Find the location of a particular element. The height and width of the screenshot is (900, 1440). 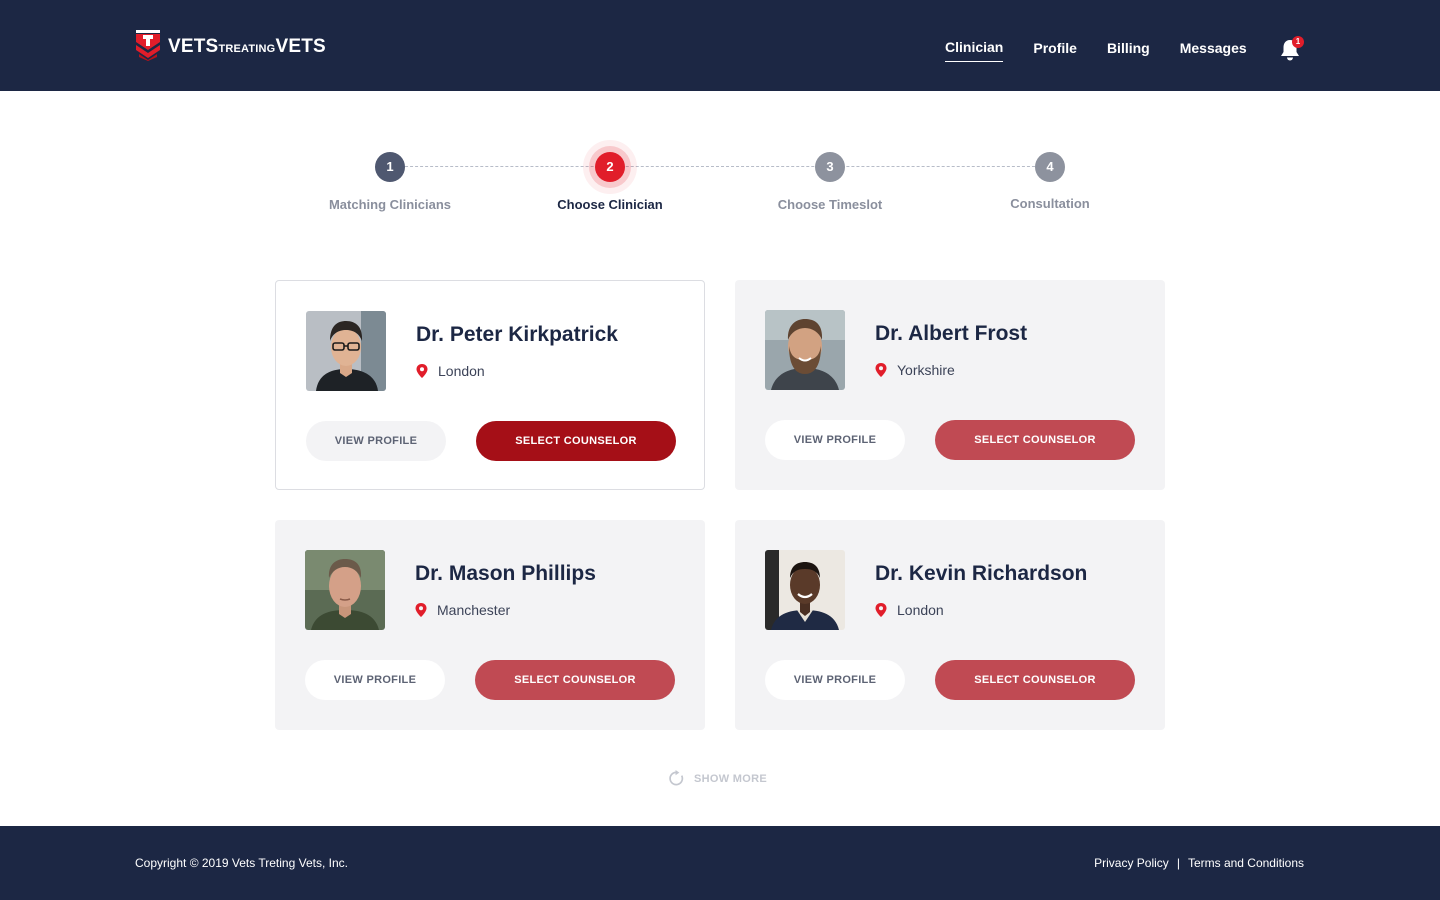

privacy-policy-link: Privacy Policy is located at coordinates (1131, 863).